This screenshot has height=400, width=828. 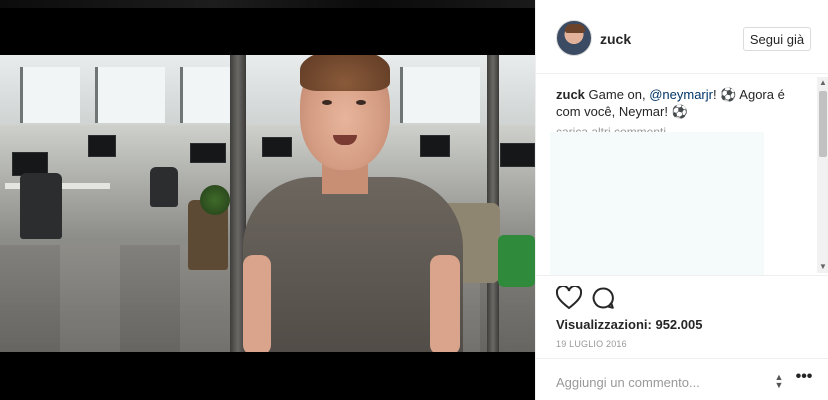 What do you see at coordinates (569, 298) in the screenshot?
I see `heart-icon` at bounding box center [569, 298].